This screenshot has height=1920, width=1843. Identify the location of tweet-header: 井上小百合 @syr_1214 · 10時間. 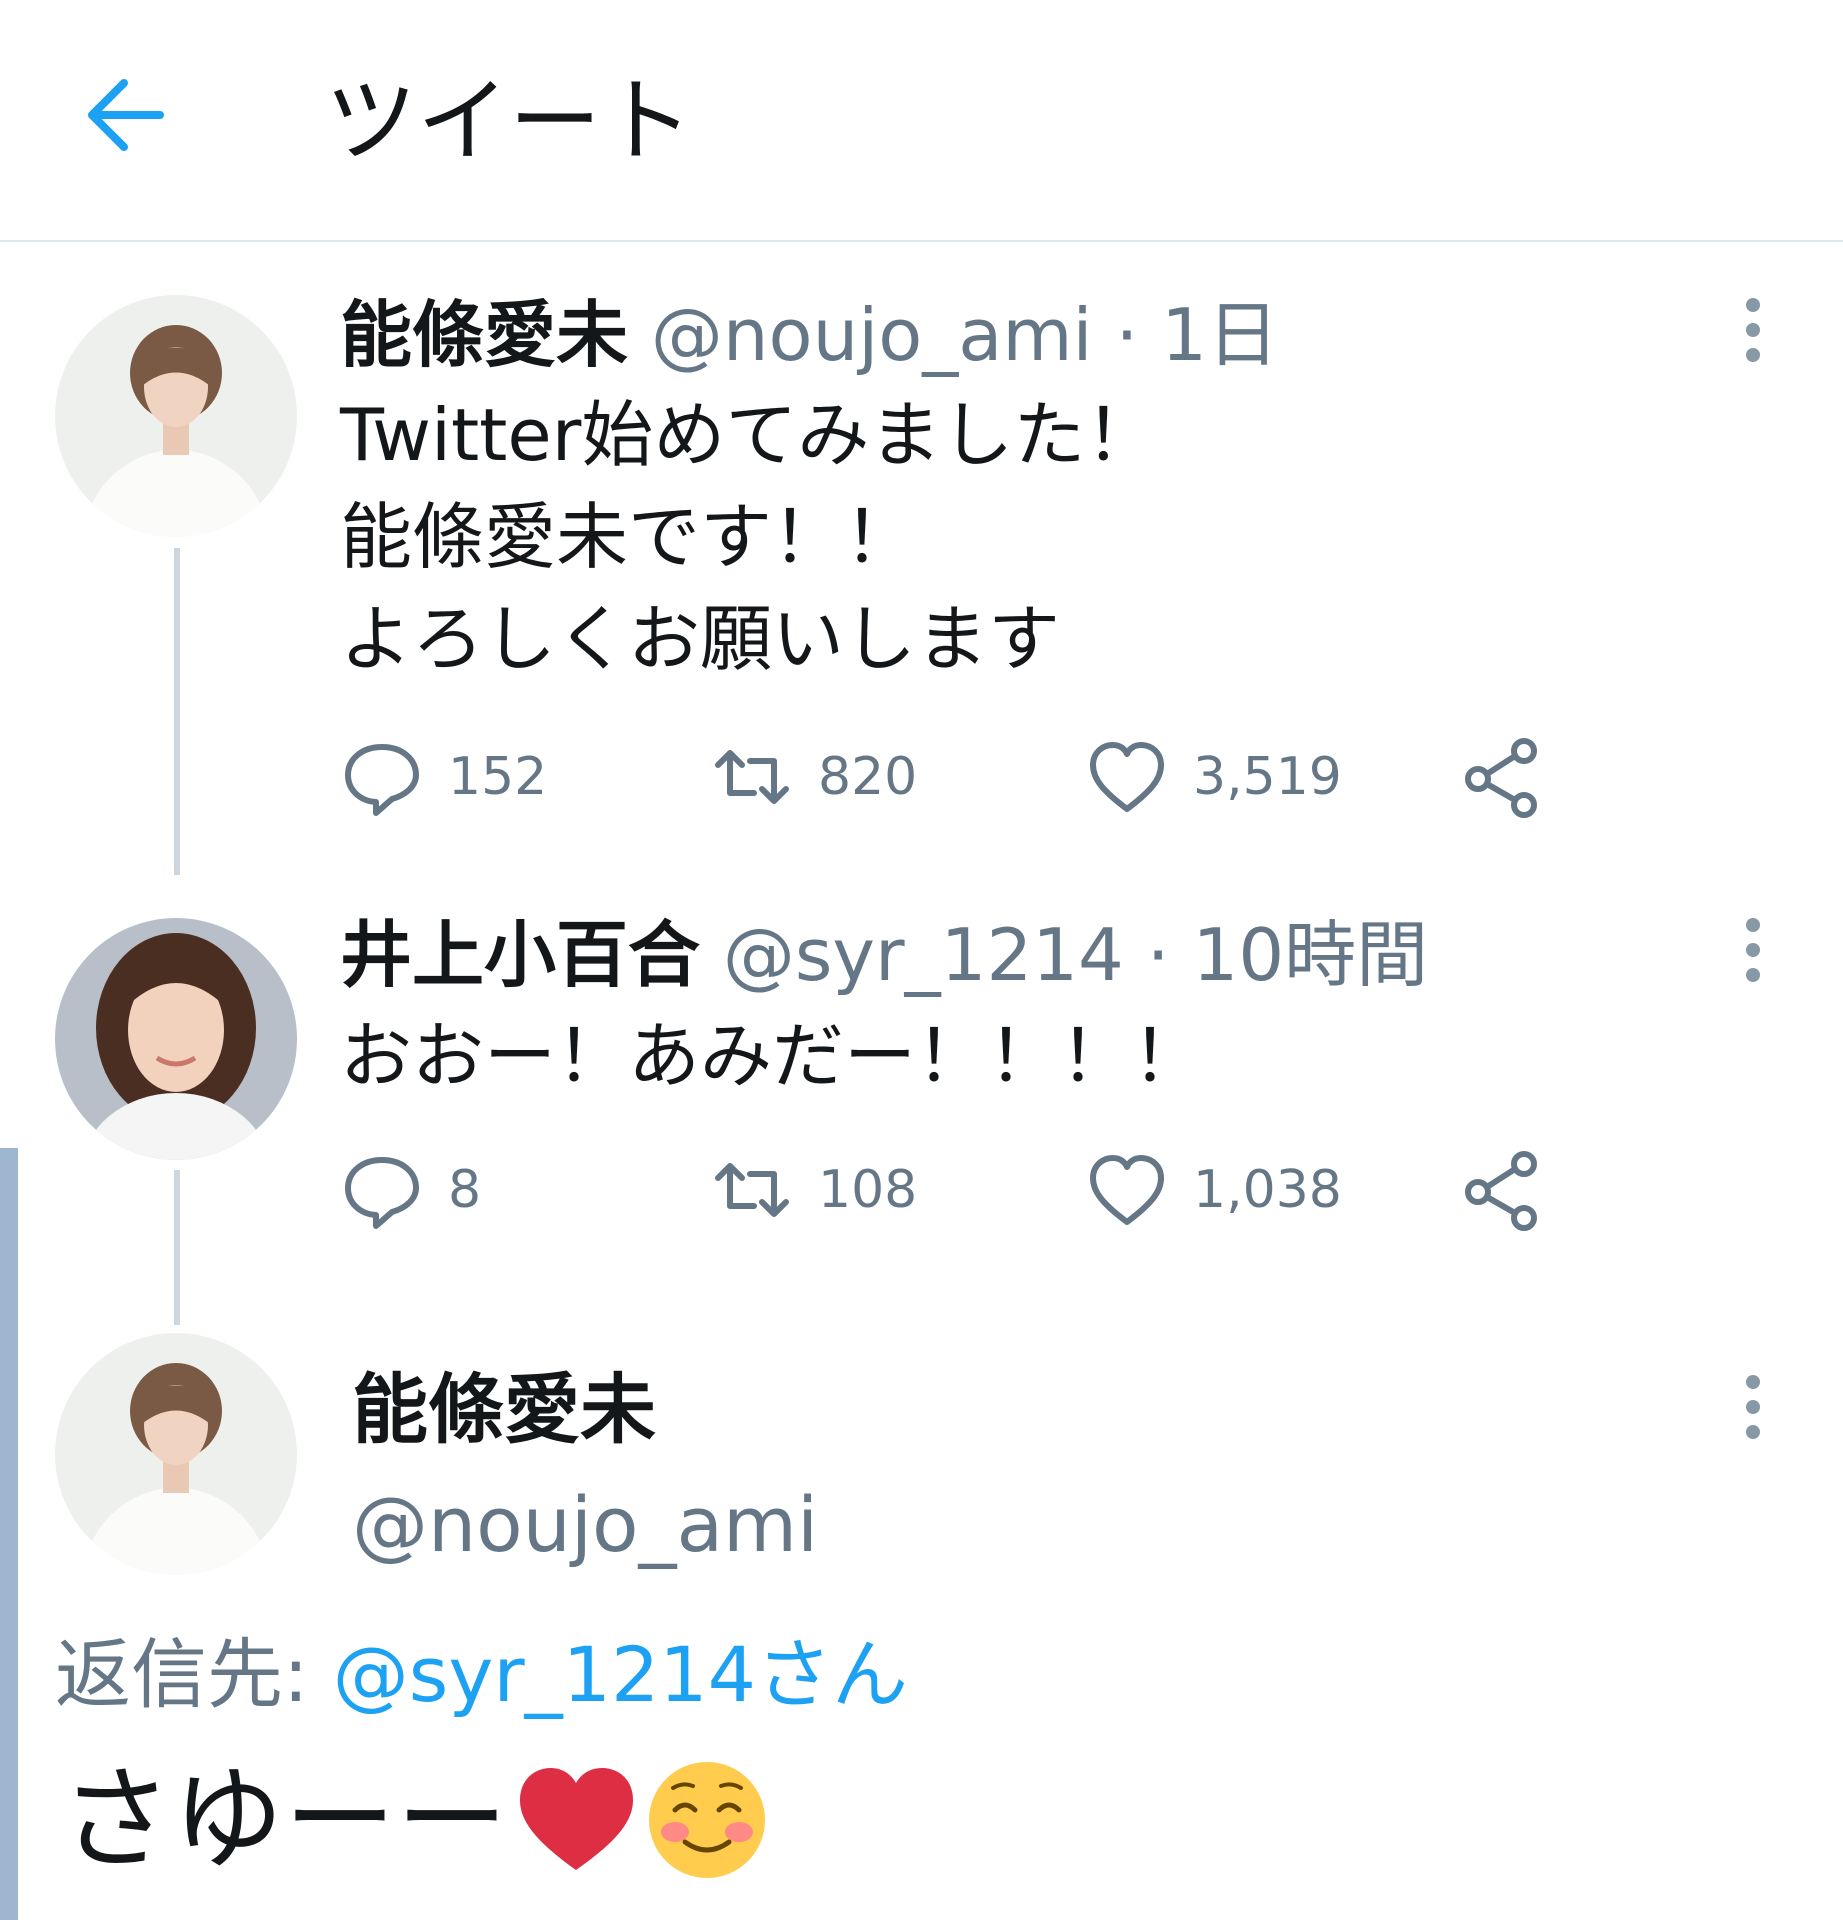
(884, 955).